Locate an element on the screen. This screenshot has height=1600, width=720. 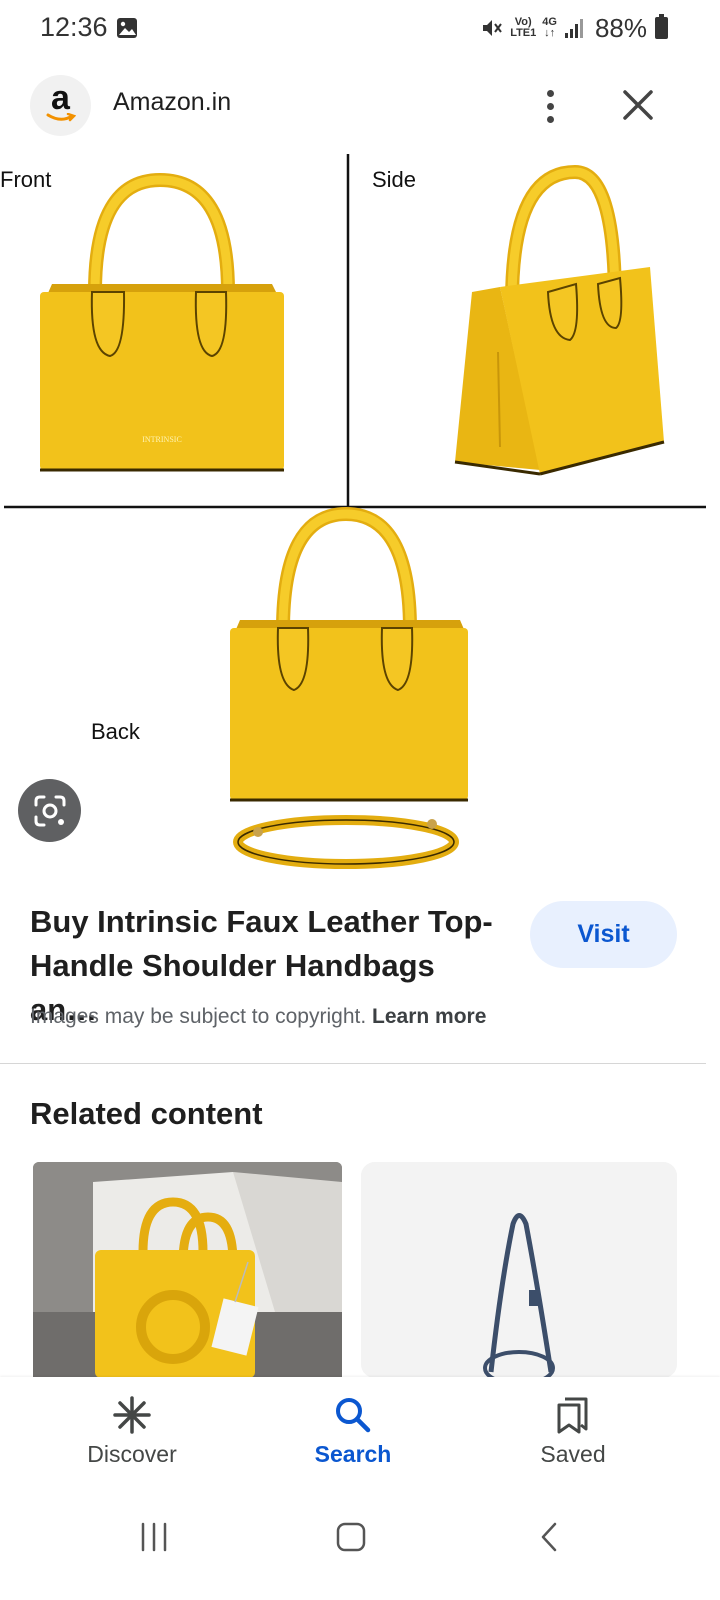
back-view-bag is located at coordinates (349, 687).